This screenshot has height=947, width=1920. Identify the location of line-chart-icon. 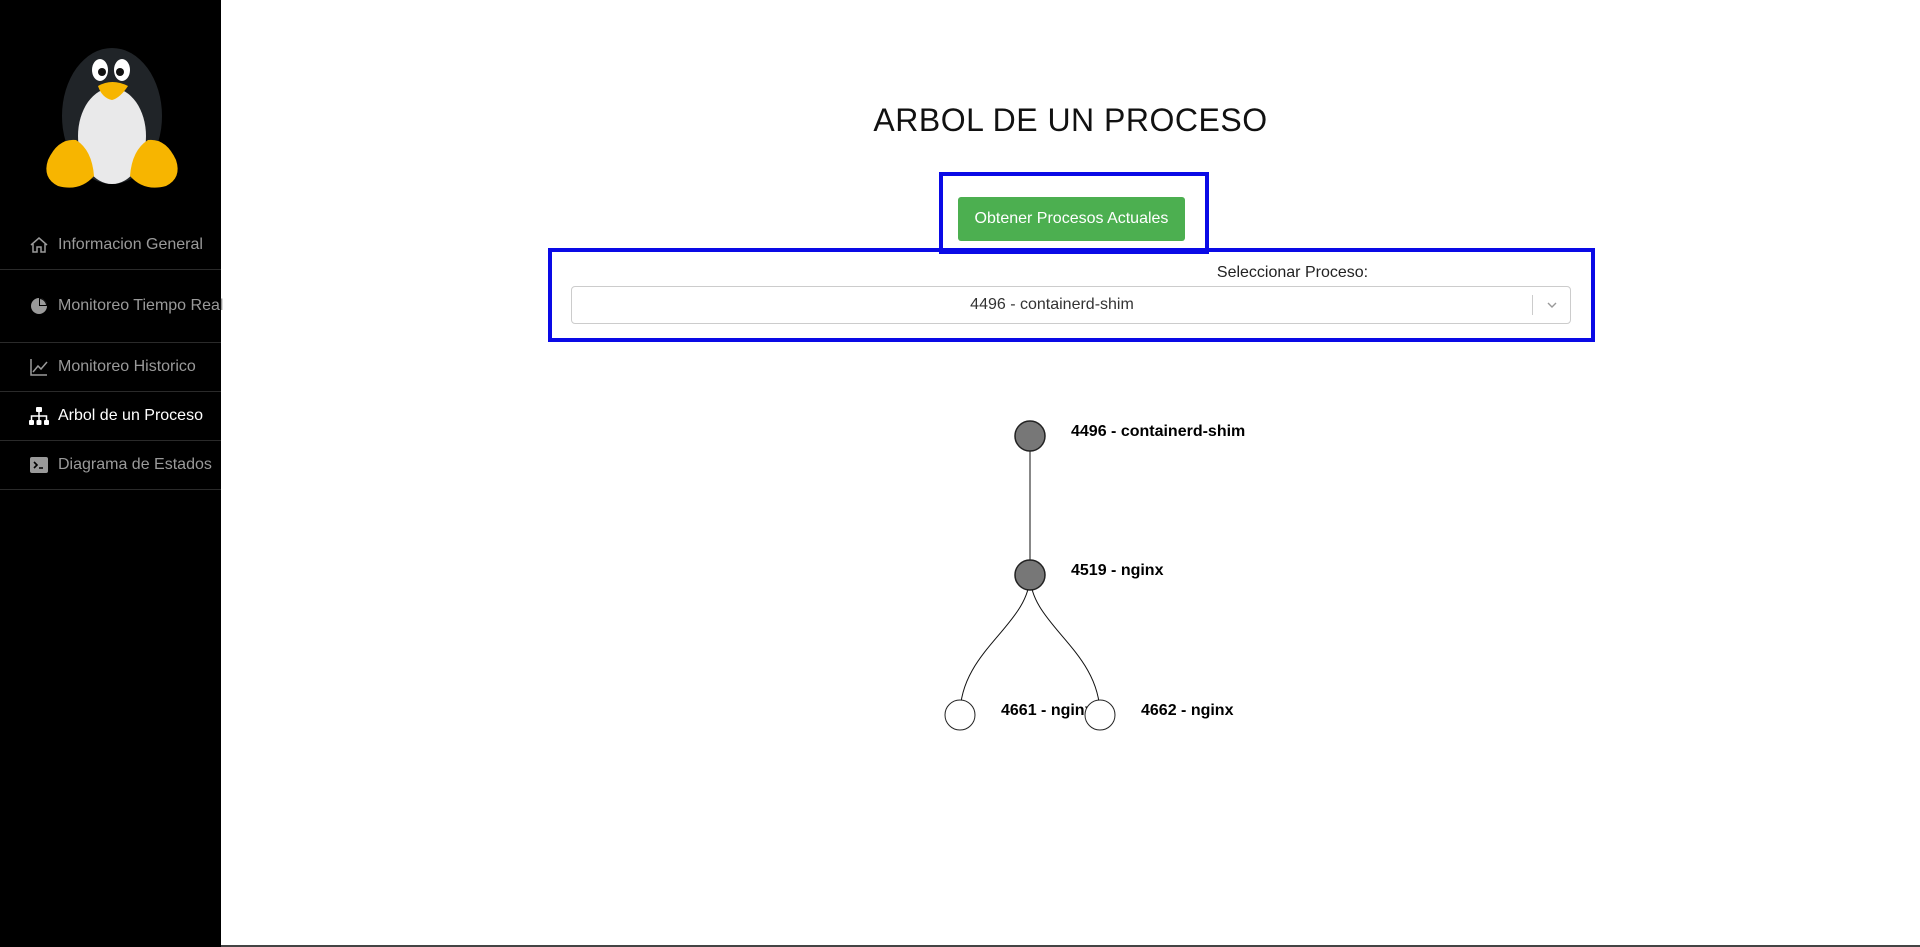
(38, 367).